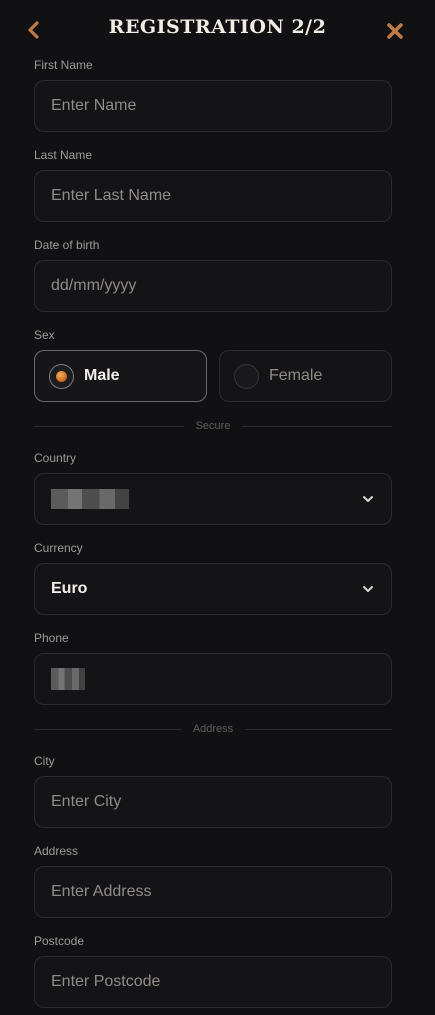 This screenshot has height=1015, width=435. I want to click on last-name-field: Enter Last Name, so click(213, 196).